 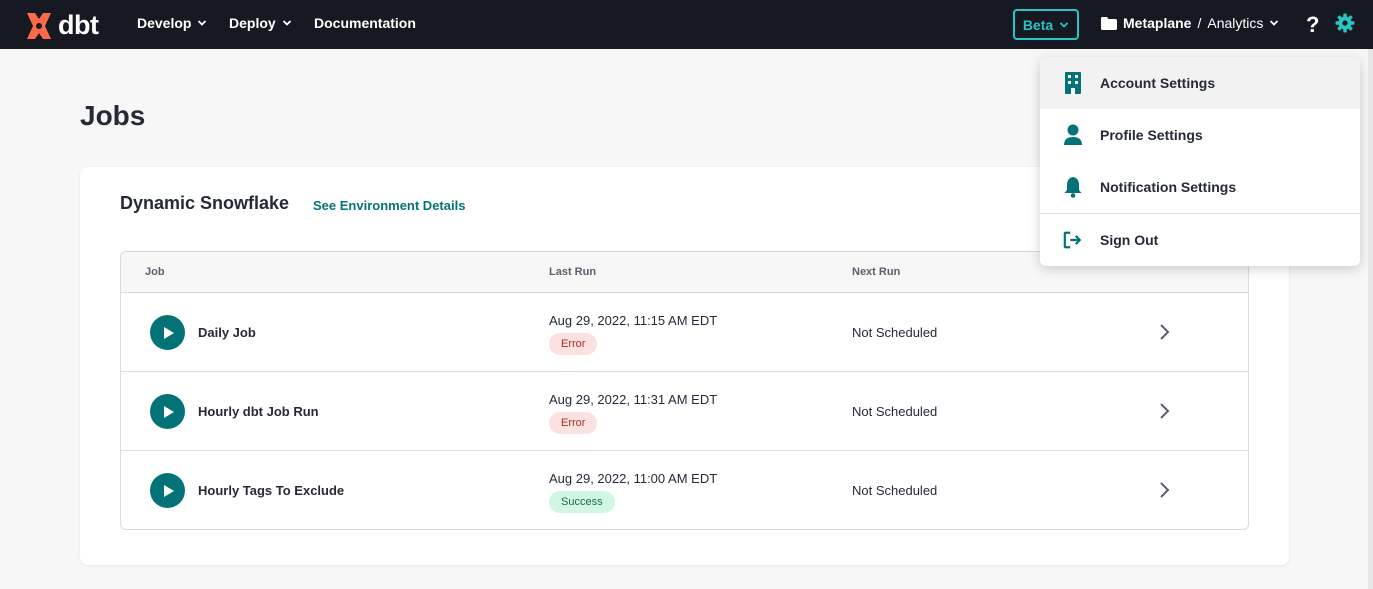 I want to click on nav-develop: Develop, so click(x=172, y=23).